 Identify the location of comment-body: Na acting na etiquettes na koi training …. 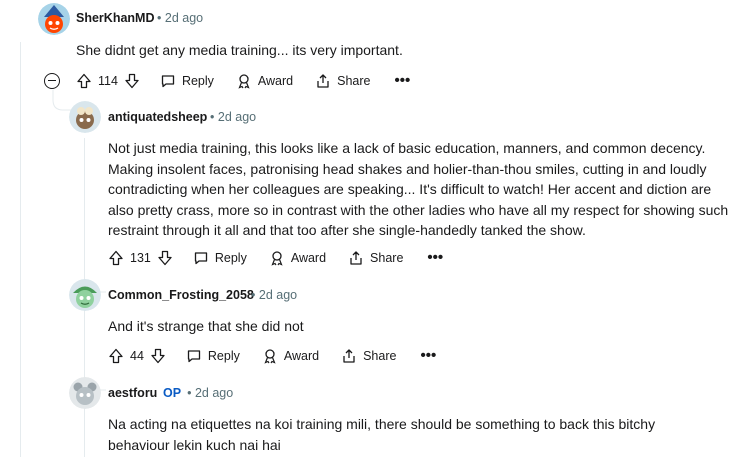
(381, 434).